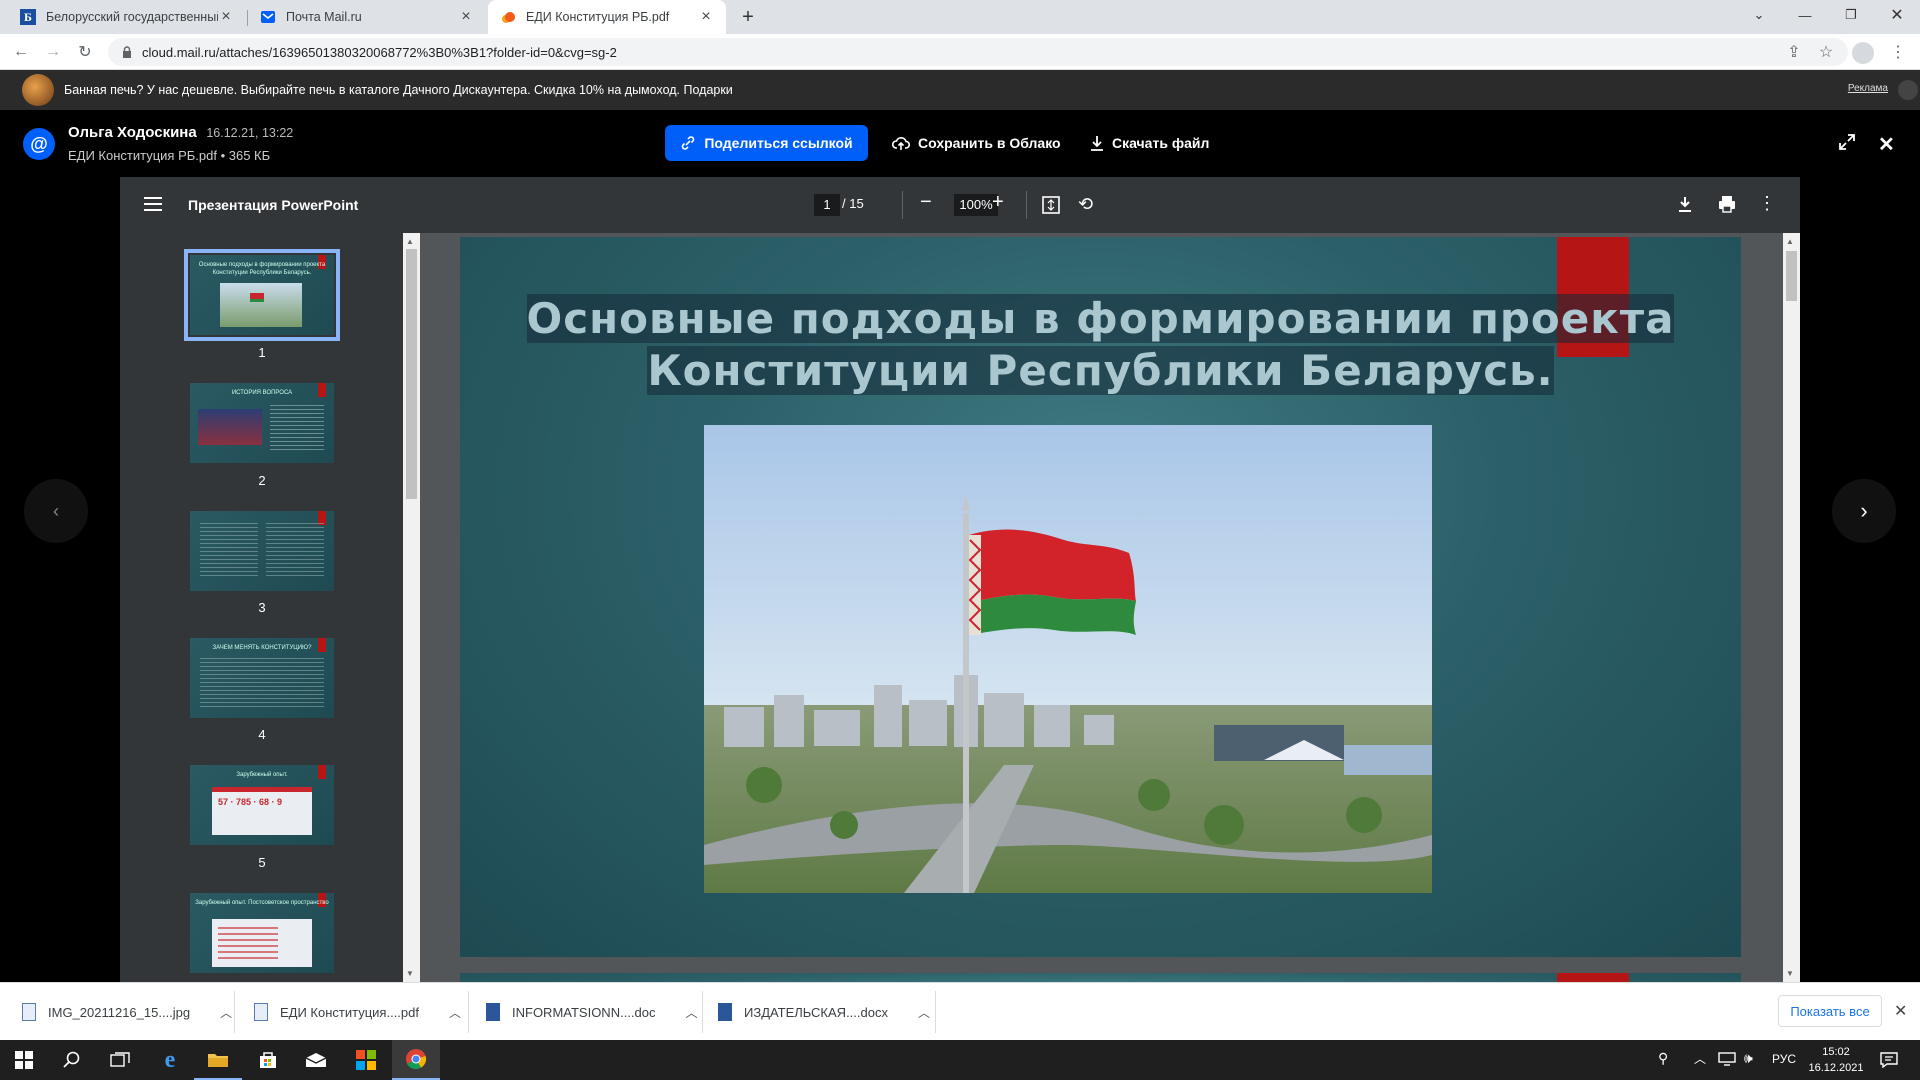 Image resolution: width=1920 pixels, height=1080 pixels. I want to click on prev-file-arrow-icon: ‹, so click(56, 511).